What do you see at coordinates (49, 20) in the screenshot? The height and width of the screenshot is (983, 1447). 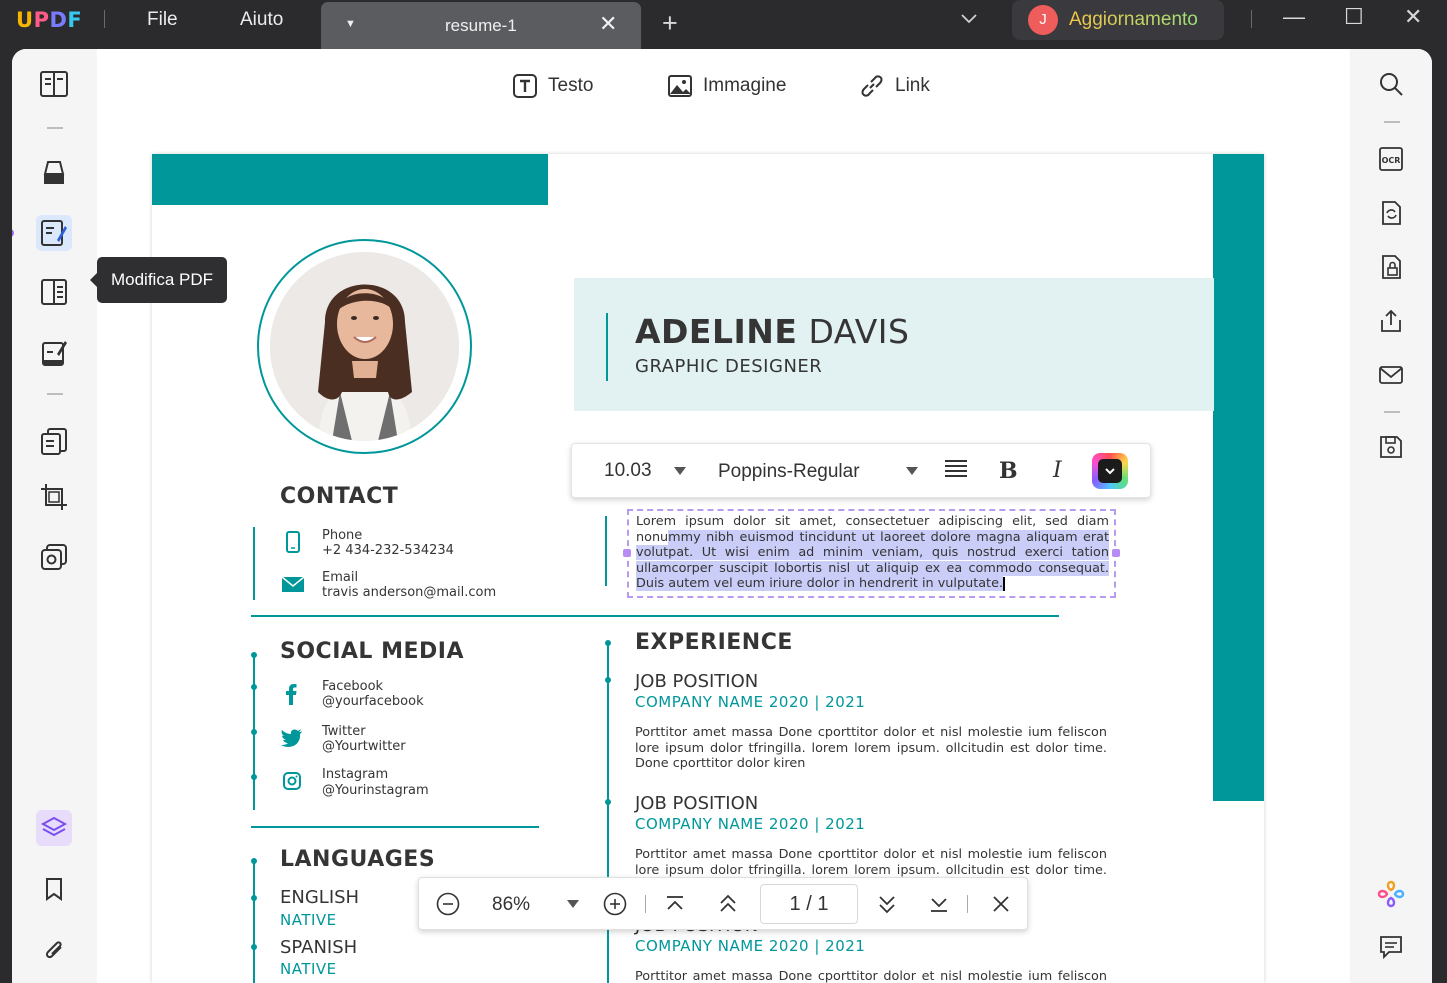 I see `updf-logo: UPDF` at bounding box center [49, 20].